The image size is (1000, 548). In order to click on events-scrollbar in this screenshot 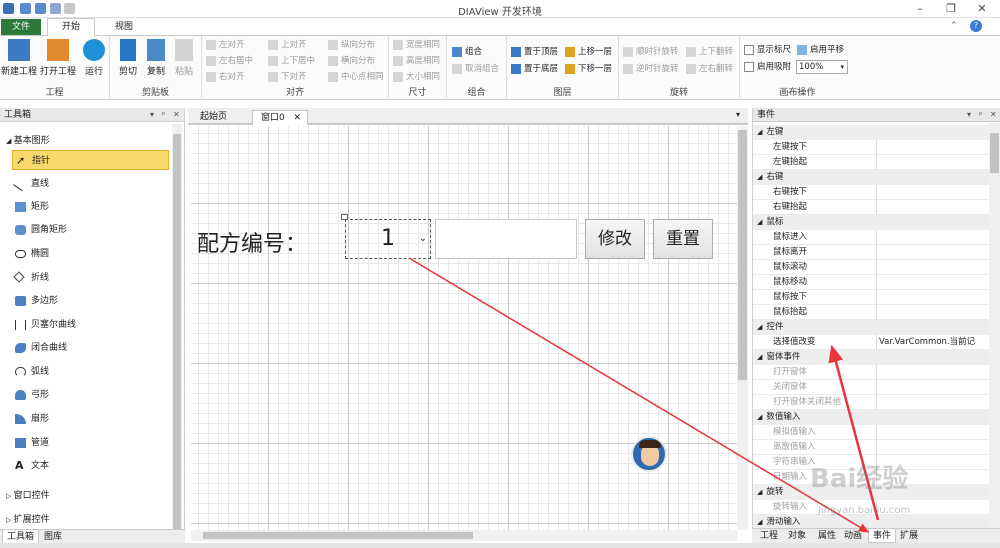, I will do `click(994, 325)`.